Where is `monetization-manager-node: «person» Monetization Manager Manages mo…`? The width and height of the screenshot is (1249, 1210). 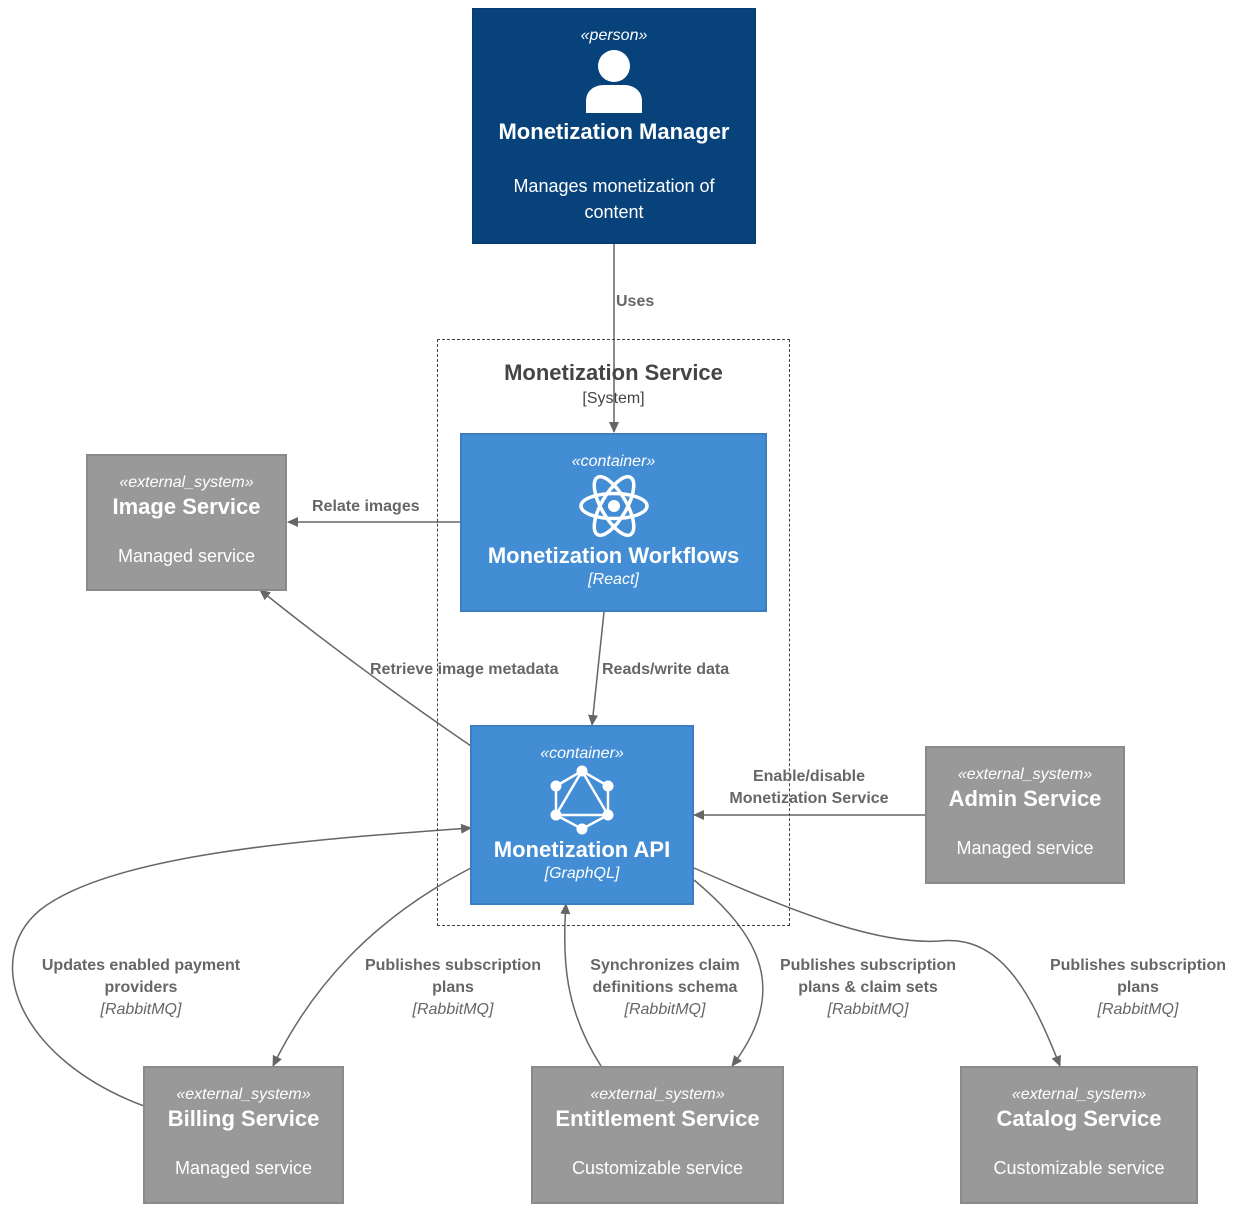 monetization-manager-node: «person» Monetization Manager Manages mo… is located at coordinates (614, 126).